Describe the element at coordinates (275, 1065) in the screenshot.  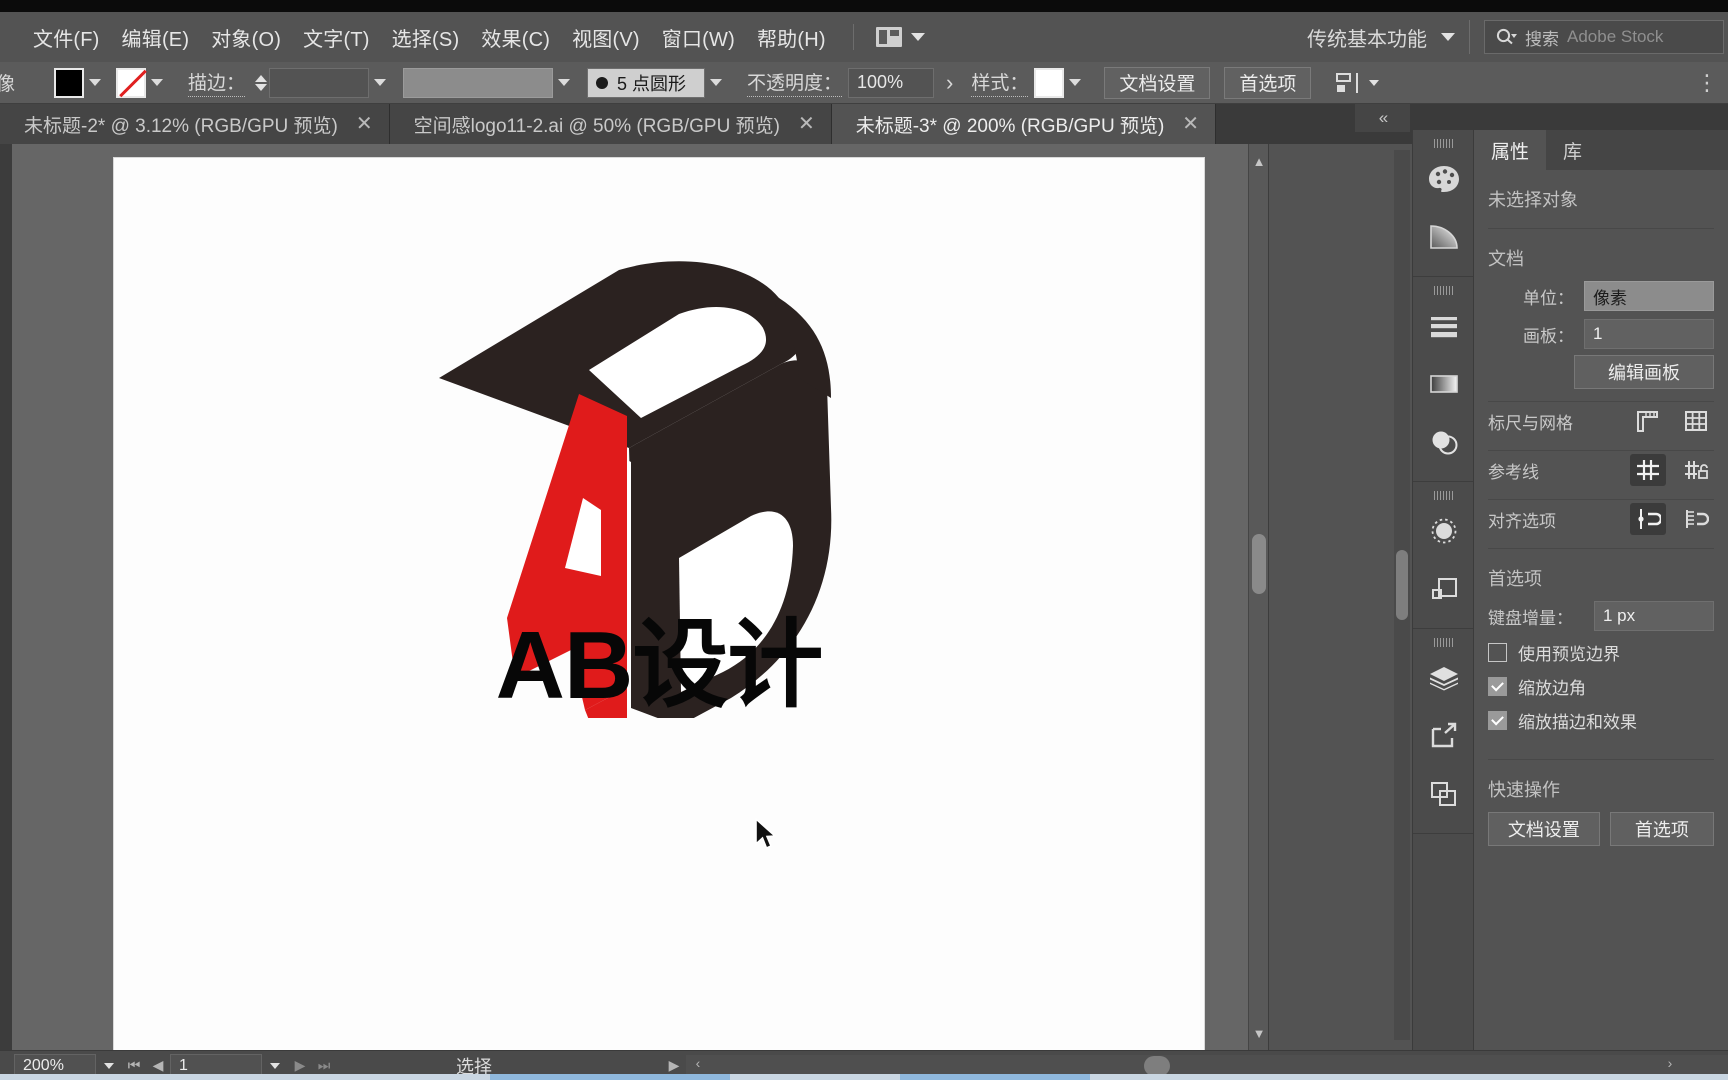
I see `artboard-dropdown-icon` at that location.